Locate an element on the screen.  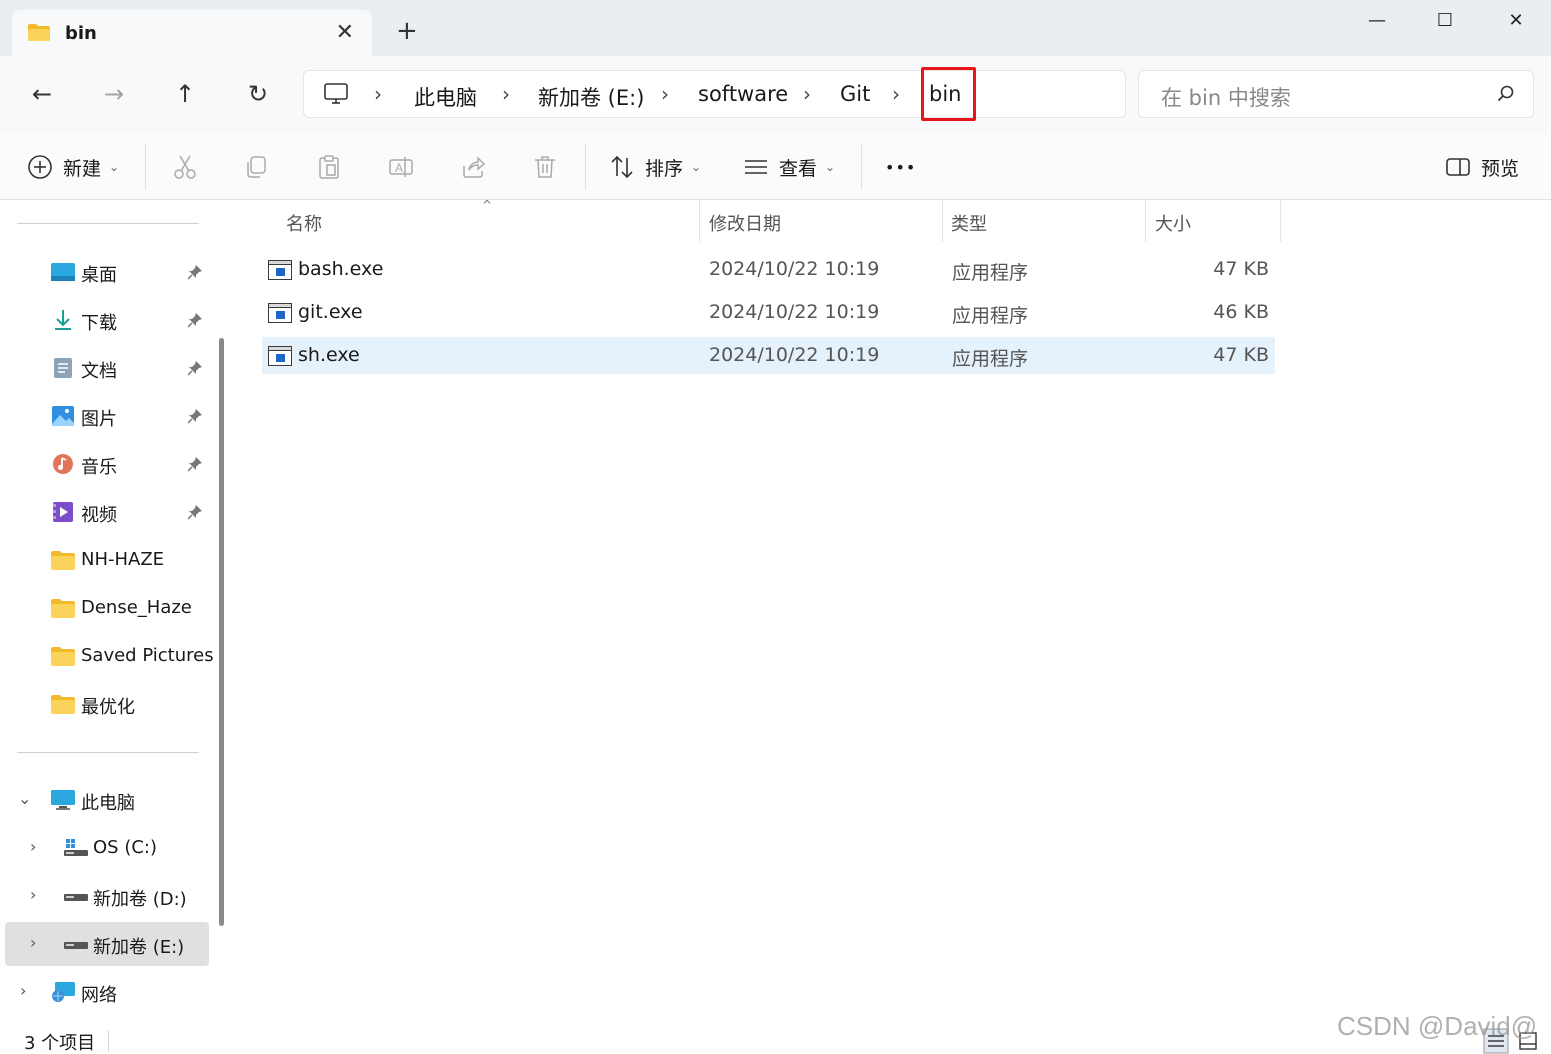
music-icon is located at coordinates (63, 464).